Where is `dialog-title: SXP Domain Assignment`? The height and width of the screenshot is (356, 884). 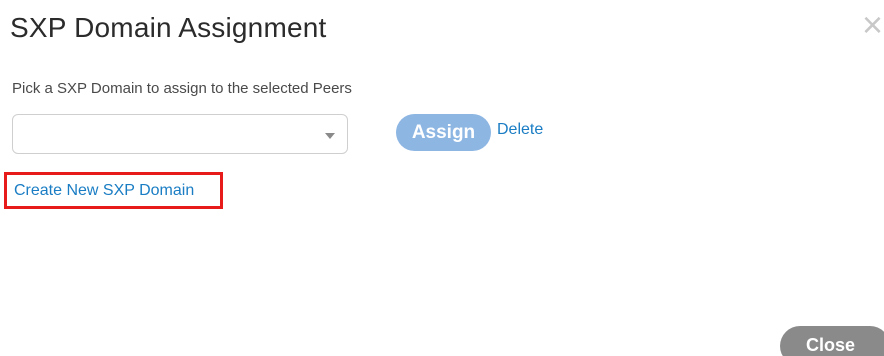
dialog-title: SXP Domain Assignment is located at coordinates (168, 27).